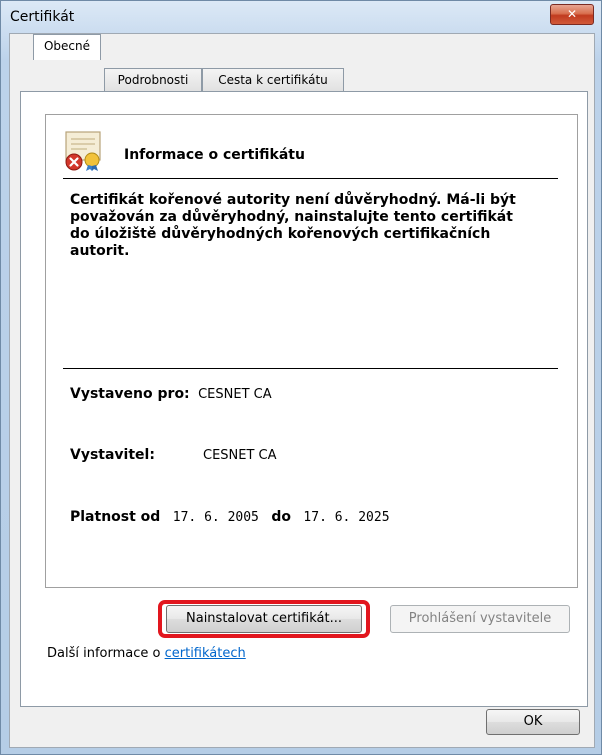 This screenshot has height=755, width=602. I want to click on tab-details-label: Podrobnosti, so click(153, 80).